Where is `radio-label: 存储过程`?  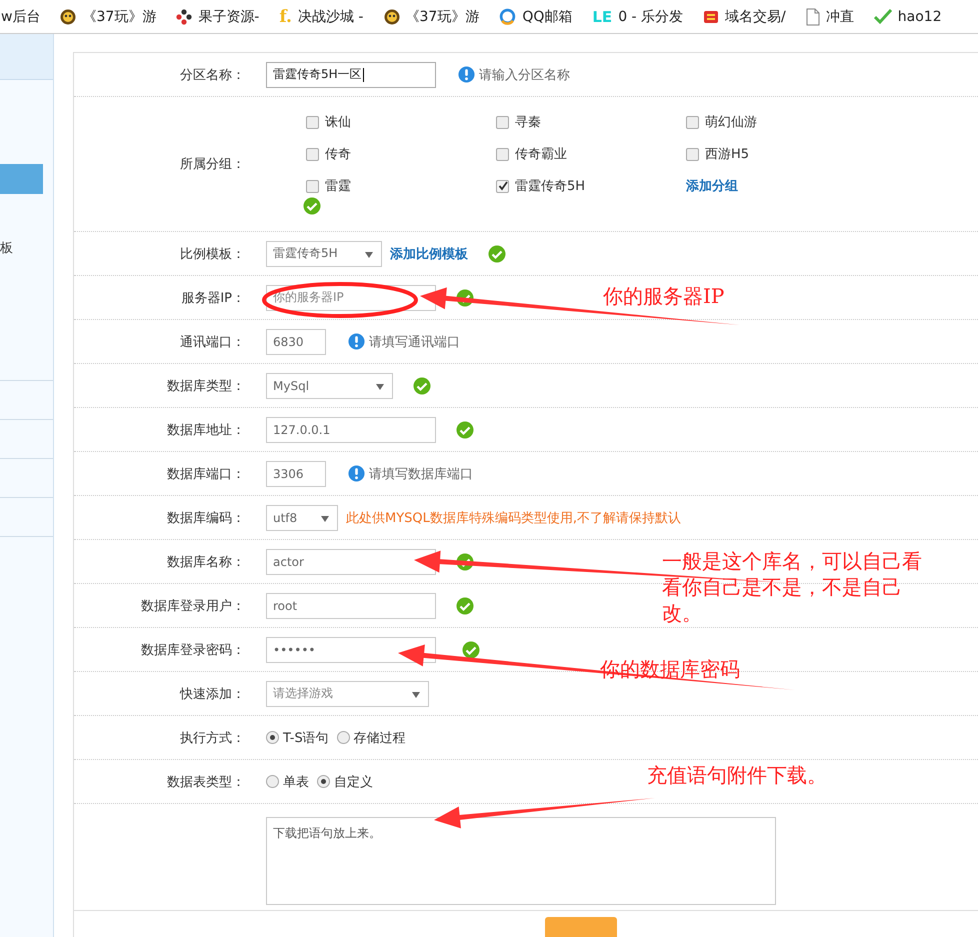
radio-label: 存储过程 is located at coordinates (380, 738).